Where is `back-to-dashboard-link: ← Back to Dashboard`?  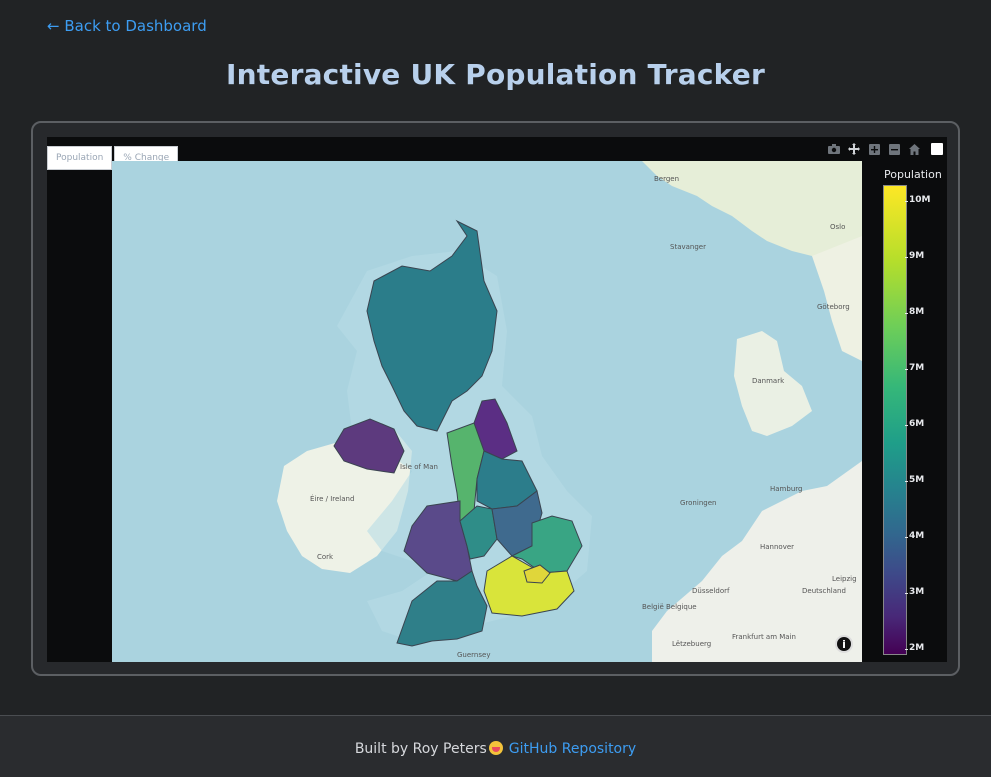
back-to-dashboard-link: ← Back to Dashboard is located at coordinates (127, 26).